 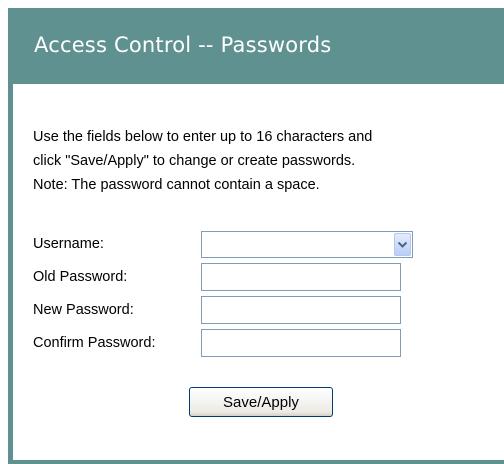 What do you see at coordinates (68, 244) in the screenshot?
I see `username-label: Username:` at bounding box center [68, 244].